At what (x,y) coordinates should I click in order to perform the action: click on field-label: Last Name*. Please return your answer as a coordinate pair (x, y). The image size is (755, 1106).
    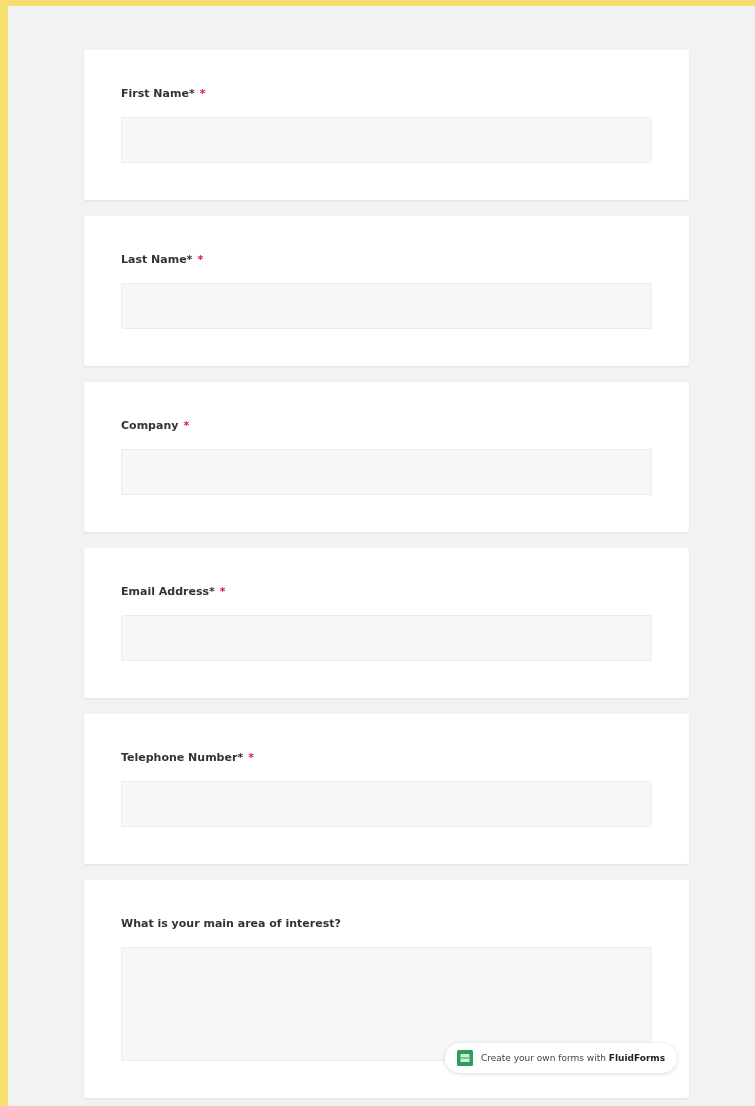
    Looking at the image, I should click on (157, 260).